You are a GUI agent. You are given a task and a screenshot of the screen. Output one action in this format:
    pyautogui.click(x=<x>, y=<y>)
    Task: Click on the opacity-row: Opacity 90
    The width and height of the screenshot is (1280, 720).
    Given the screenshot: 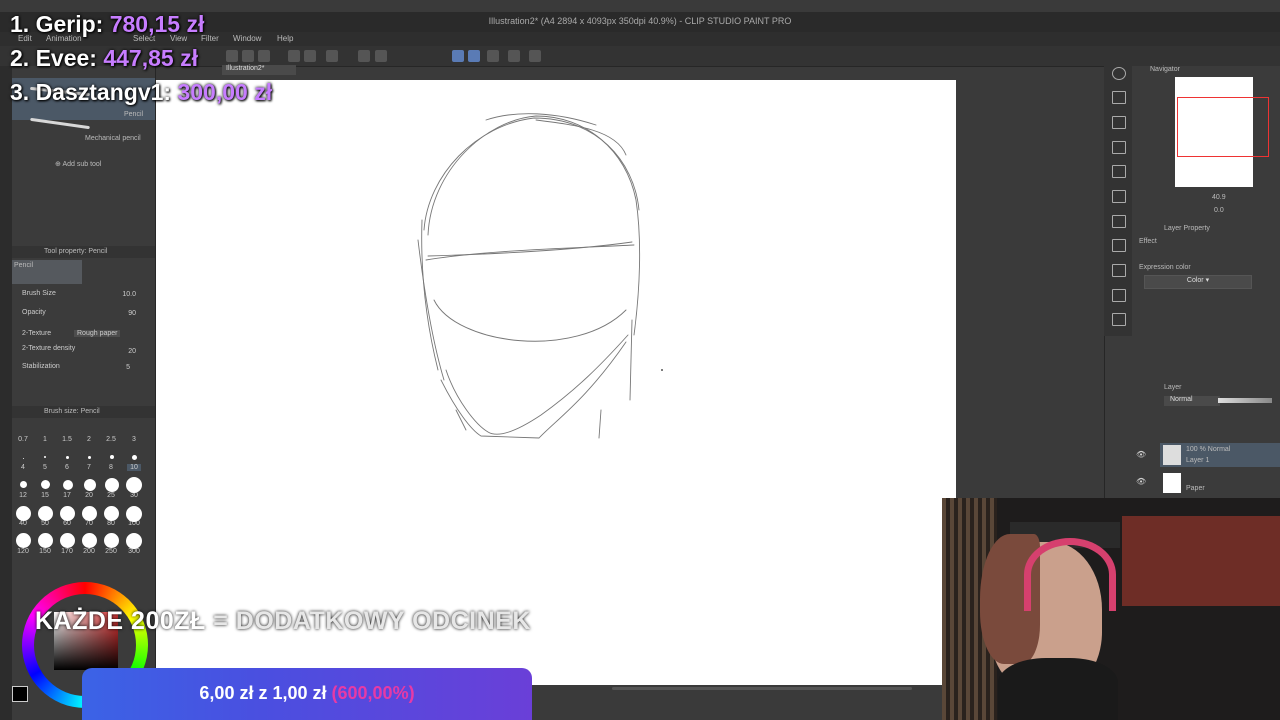 What is the action you would take?
    pyautogui.click(x=86, y=315)
    